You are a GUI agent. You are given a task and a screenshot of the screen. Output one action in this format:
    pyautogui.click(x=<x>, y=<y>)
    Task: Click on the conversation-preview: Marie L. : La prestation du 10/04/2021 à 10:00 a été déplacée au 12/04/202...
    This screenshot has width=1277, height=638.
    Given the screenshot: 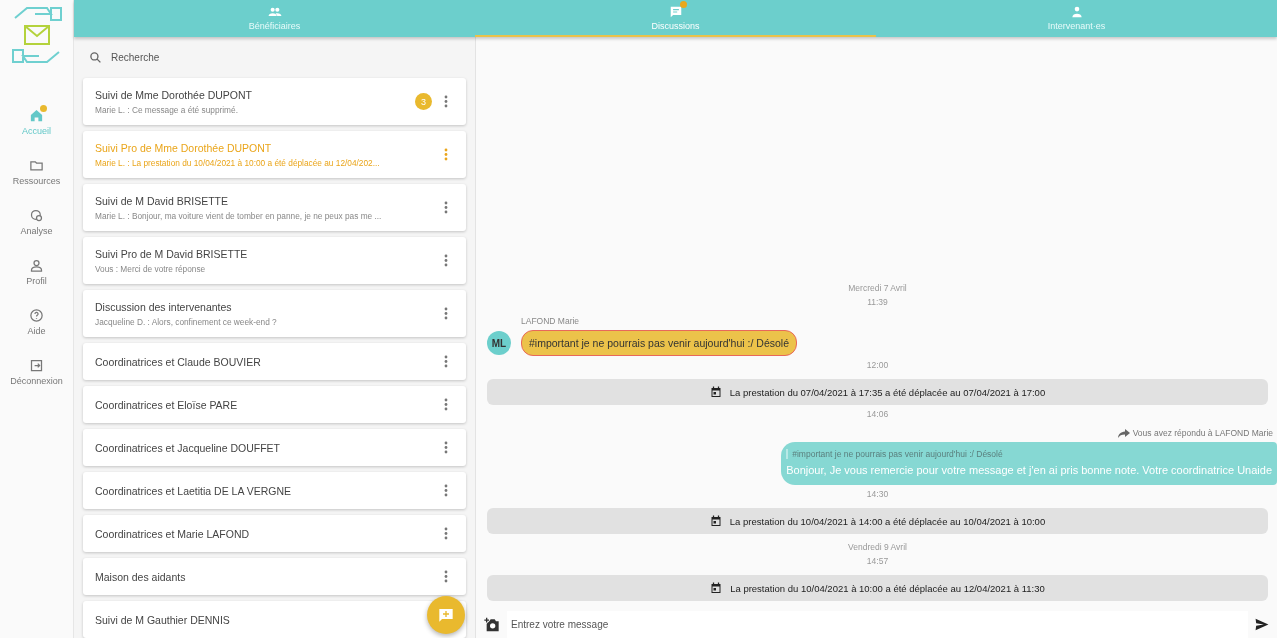 What is the action you would take?
    pyautogui.click(x=238, y=162)
    